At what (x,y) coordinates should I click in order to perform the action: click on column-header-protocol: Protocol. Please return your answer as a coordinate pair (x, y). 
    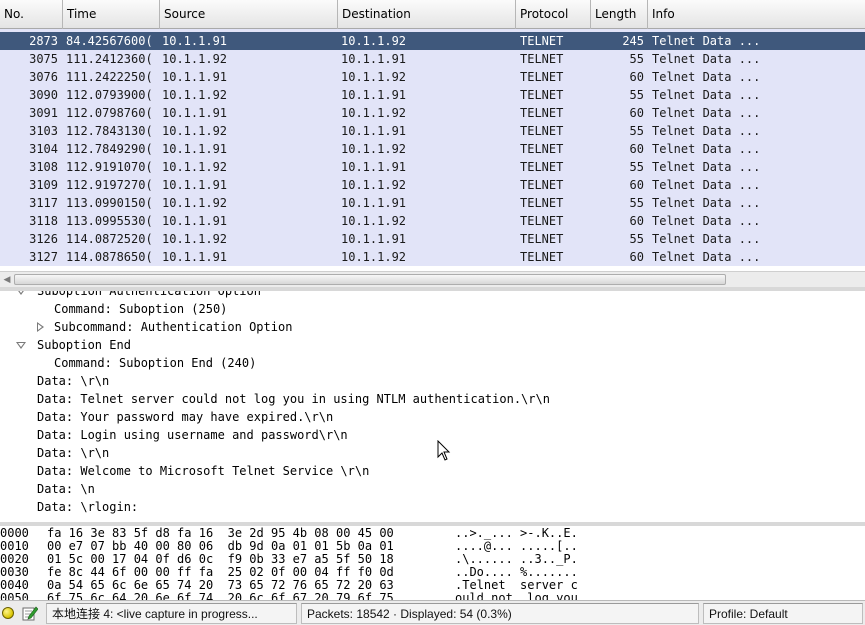
    Looking at the image, I should click on (553, 14).